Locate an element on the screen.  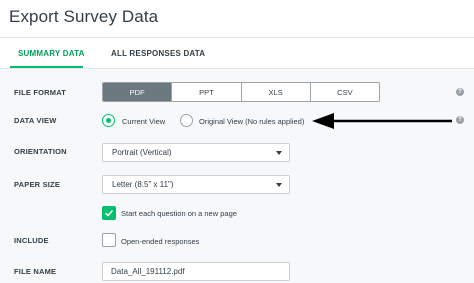
current-view-radio is located at coordinates (108, 120).